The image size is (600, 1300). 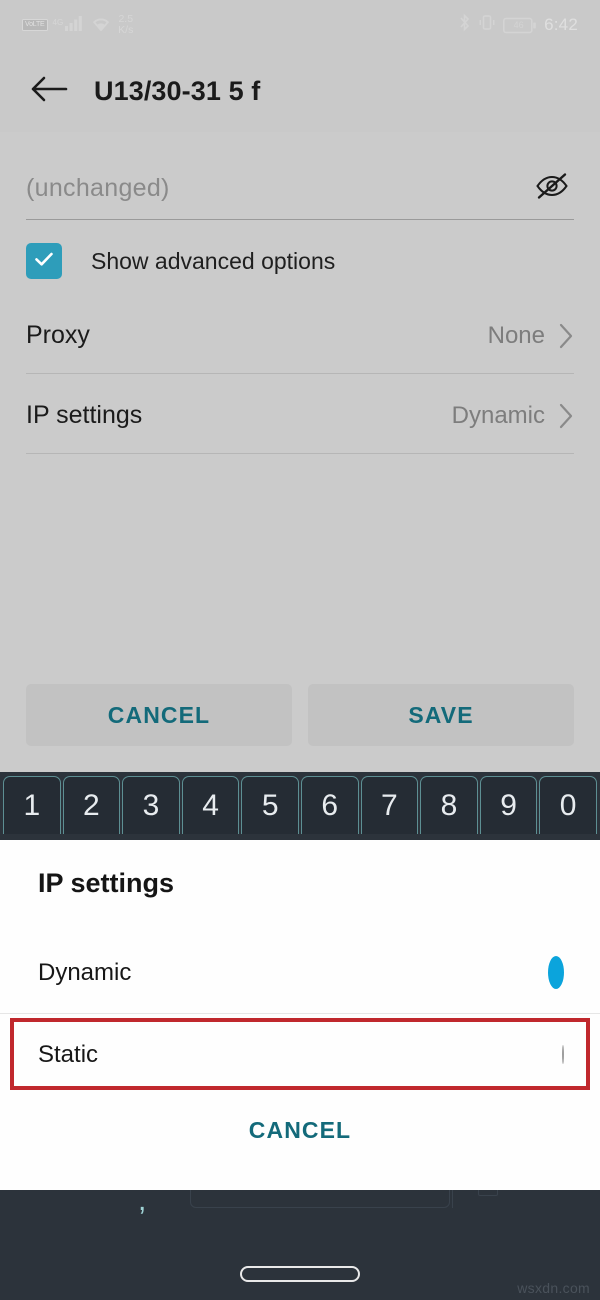 What do you see at coordinates (126, 30) in the screenshot?
I see `data-rate-unit: K/s` at bounding box center [126, 30].